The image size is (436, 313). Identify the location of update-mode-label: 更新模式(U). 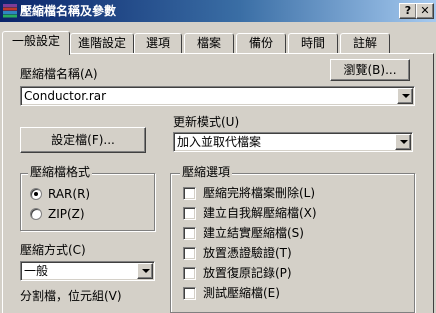
(206, 122).